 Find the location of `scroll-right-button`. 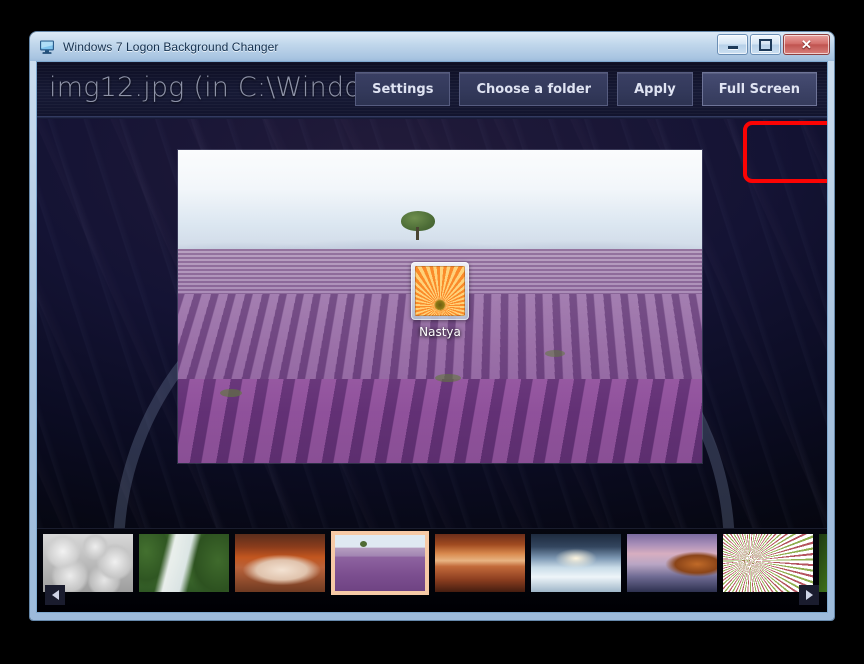

scroll-right-button is located at coordinates (809, 595).